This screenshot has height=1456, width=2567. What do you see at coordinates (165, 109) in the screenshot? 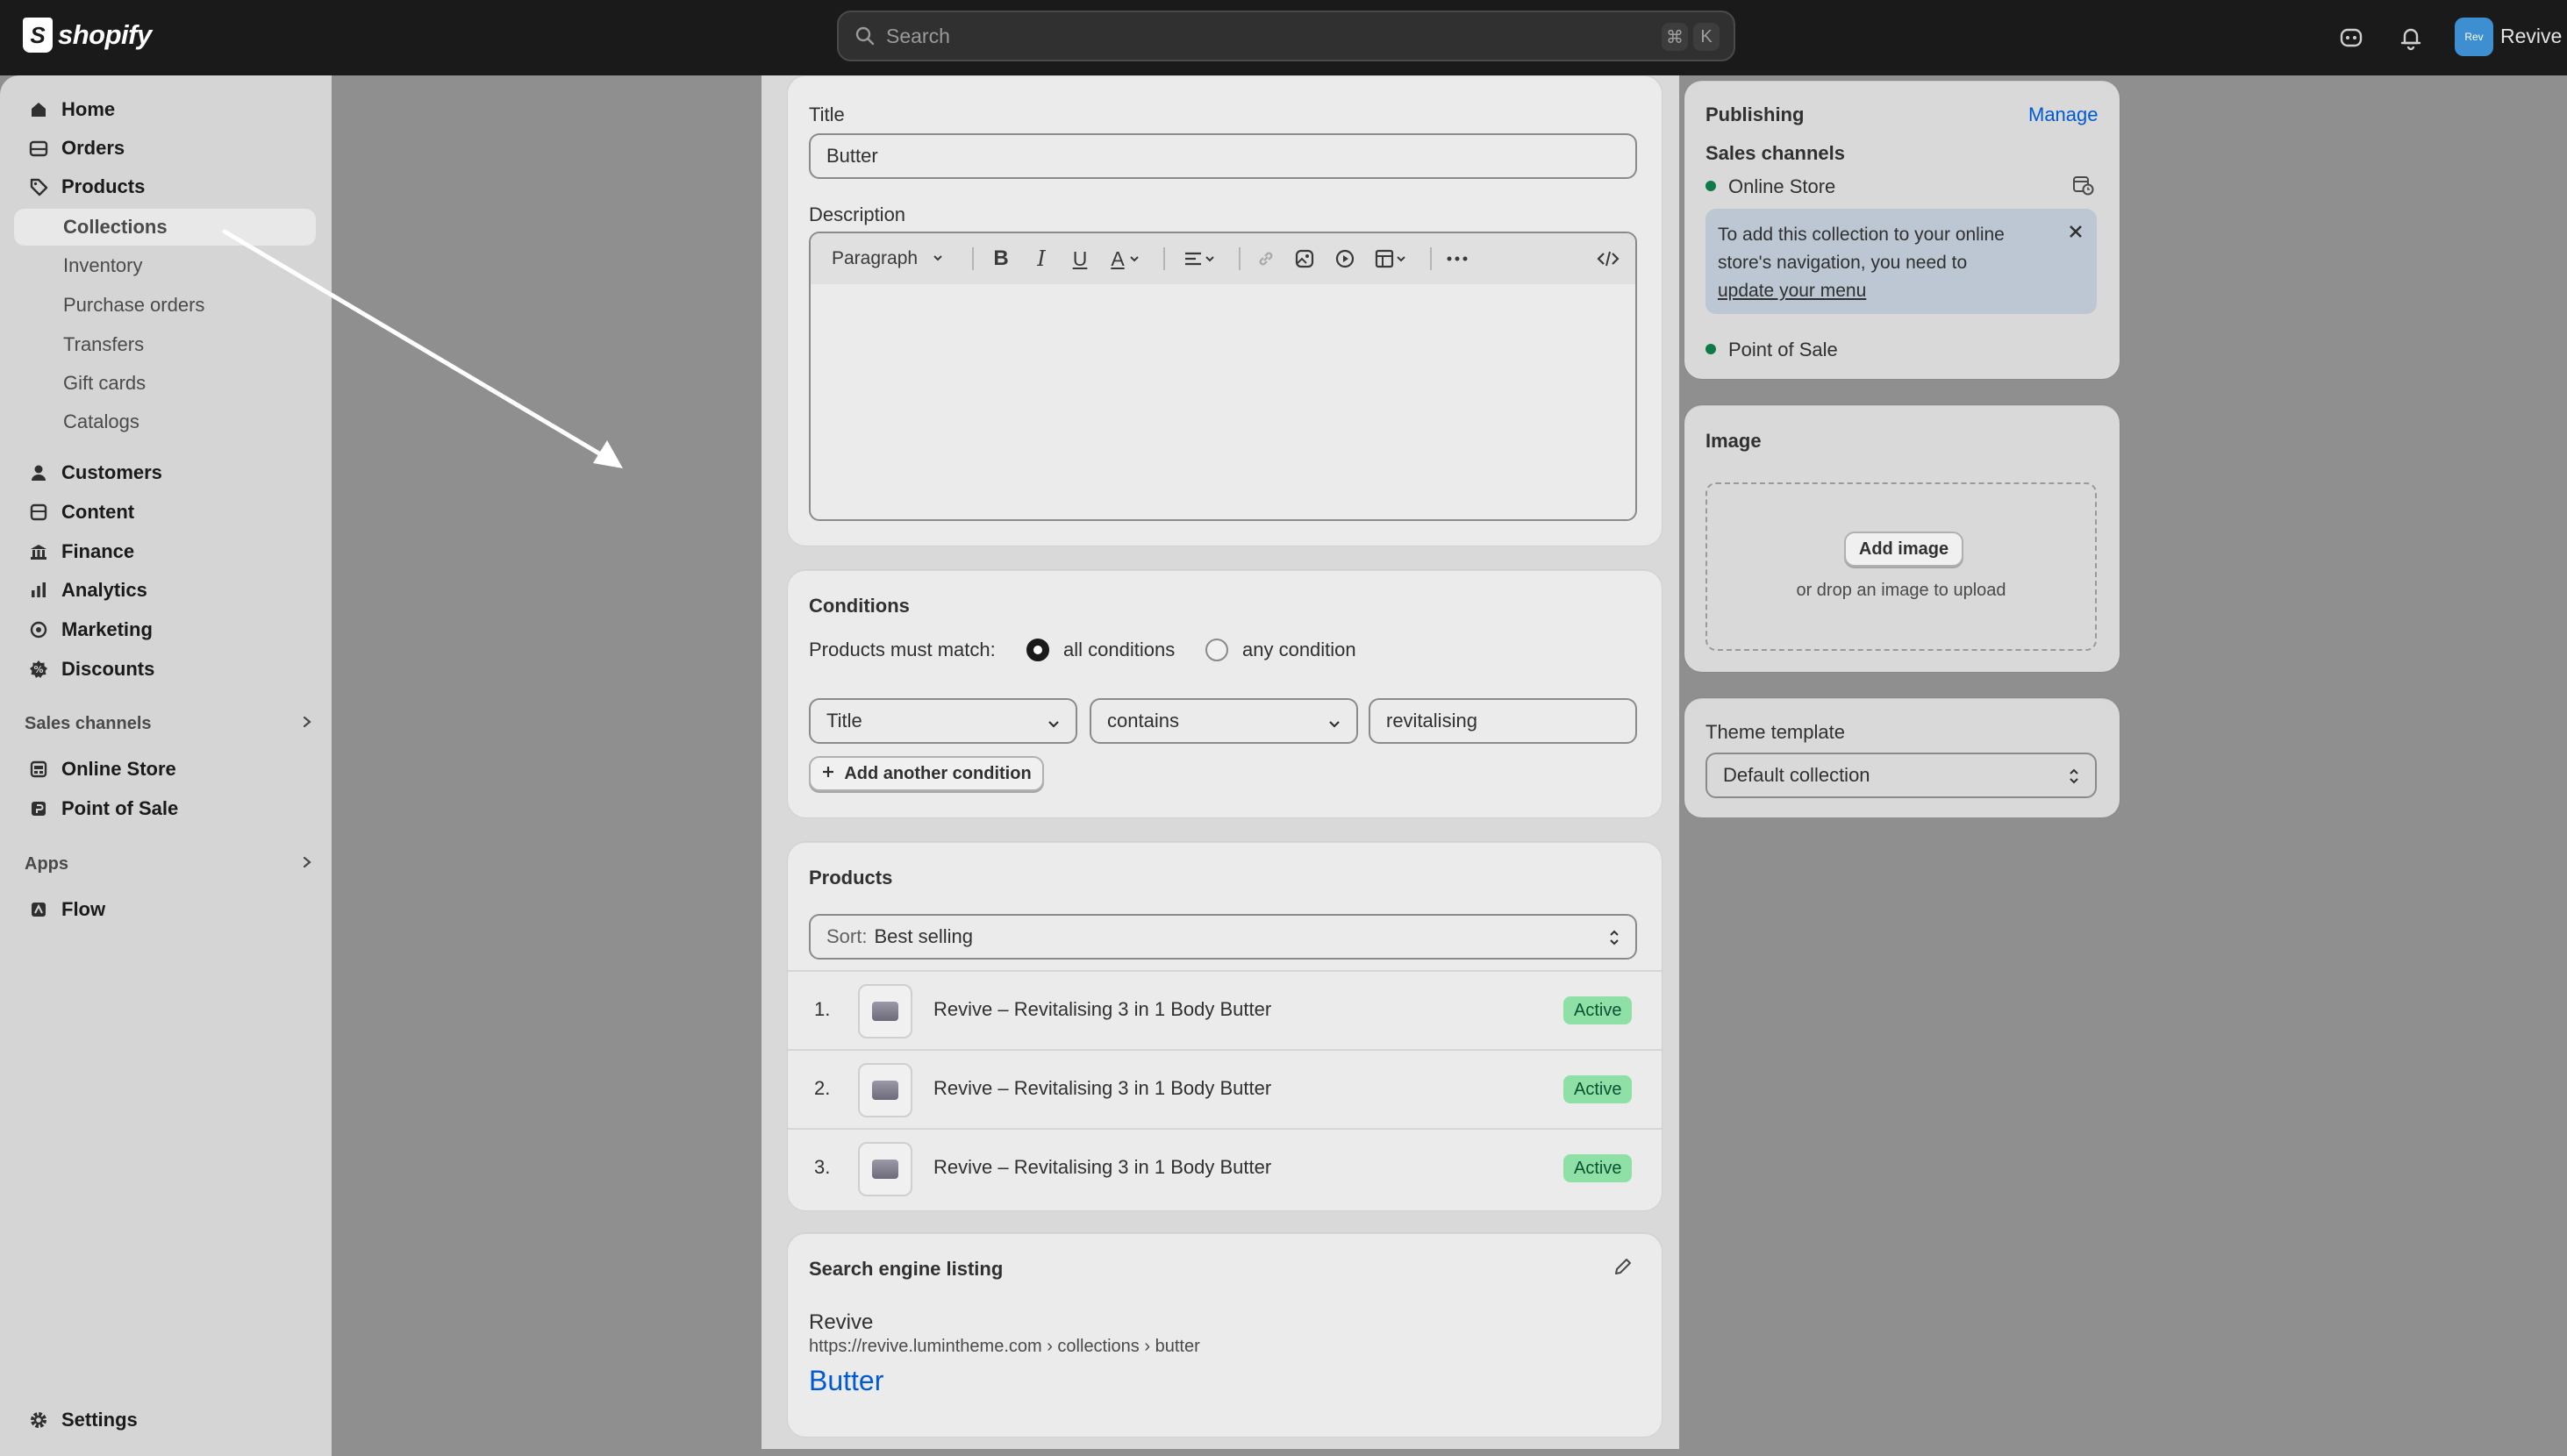
I see `sidebar-item-home: Home` at bounding box center [165, 109].